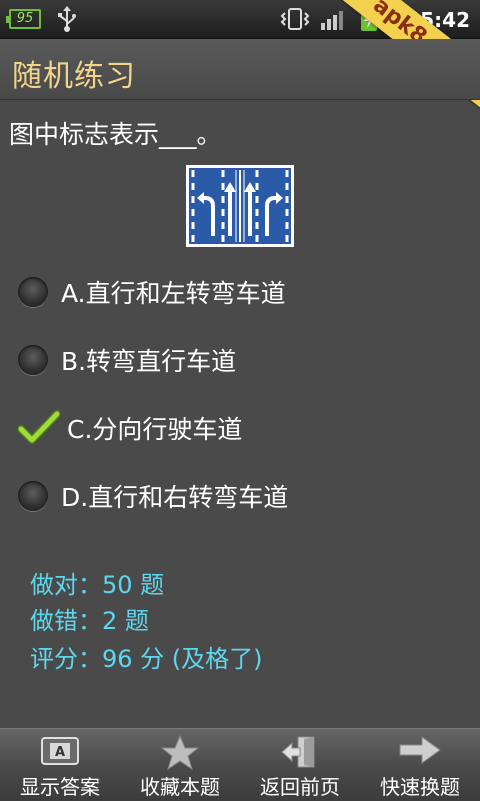 Image resolution: width=480 pixels, height=801 pixels. Describe the element at coordinates (67, 19) in the screenshot. I see `usb-icon` at that location.